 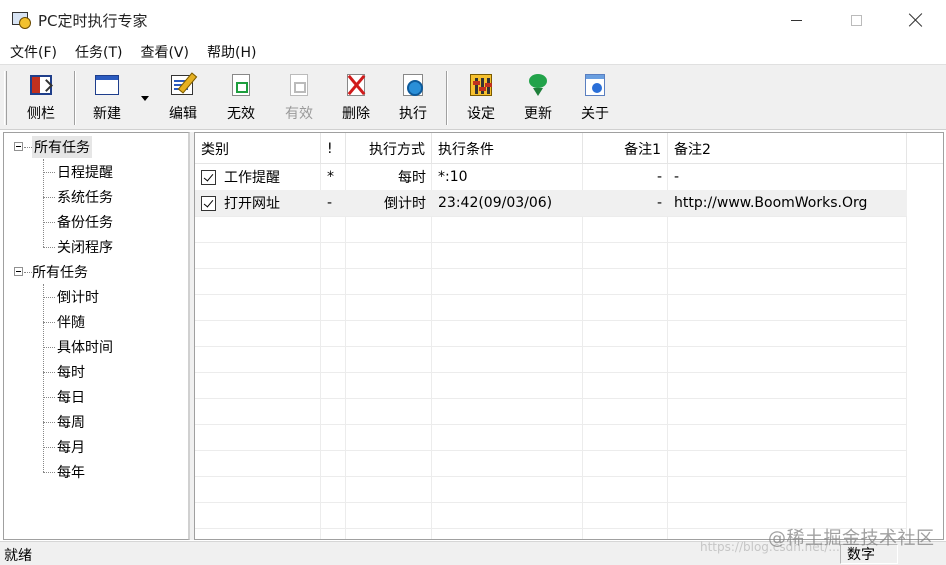 I want to click on disable-button: 无效, so click(x=241, y=99).